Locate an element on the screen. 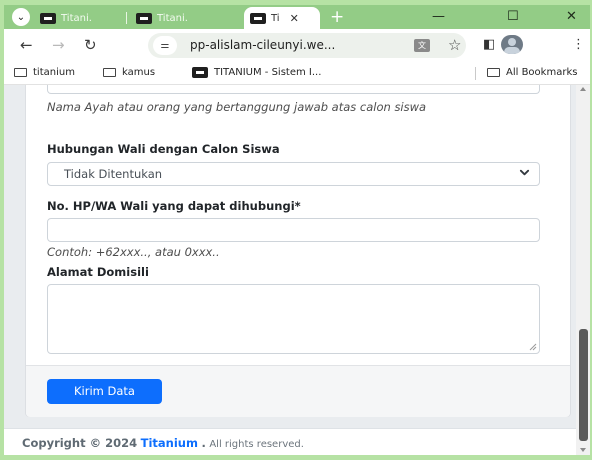 The width and height of the screenshot is (592, 460). side-panel-icon: ◧ is located at coordinates (489, 45).